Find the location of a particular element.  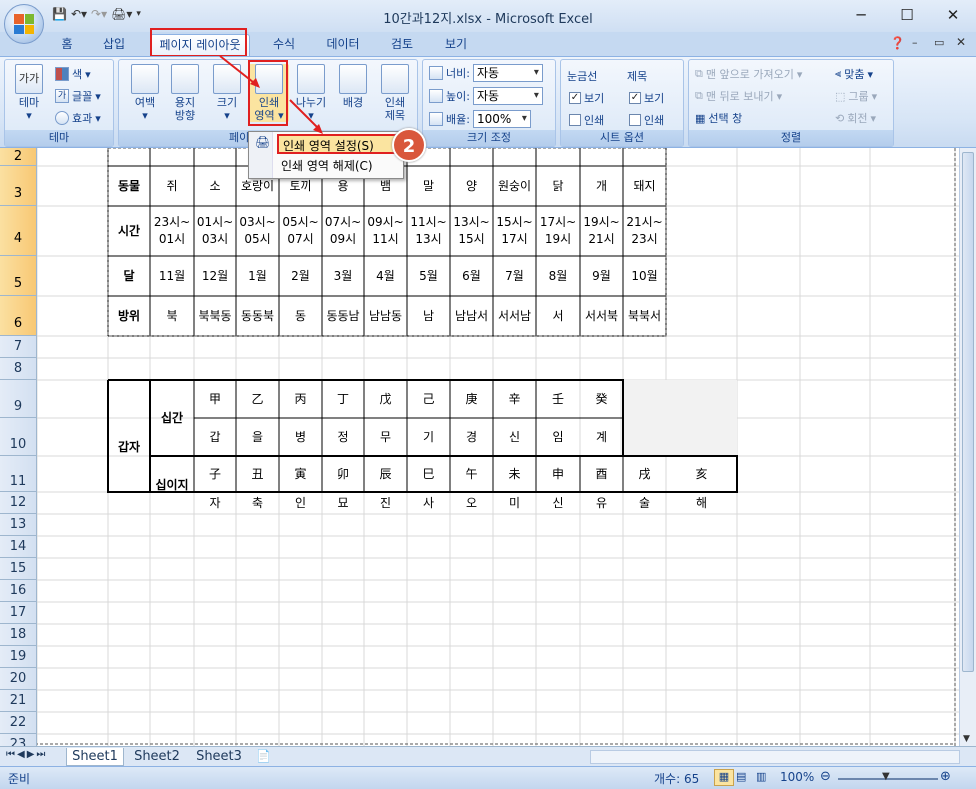

table-cell: 01시~ 03시 is located at coordinates (215, 231).